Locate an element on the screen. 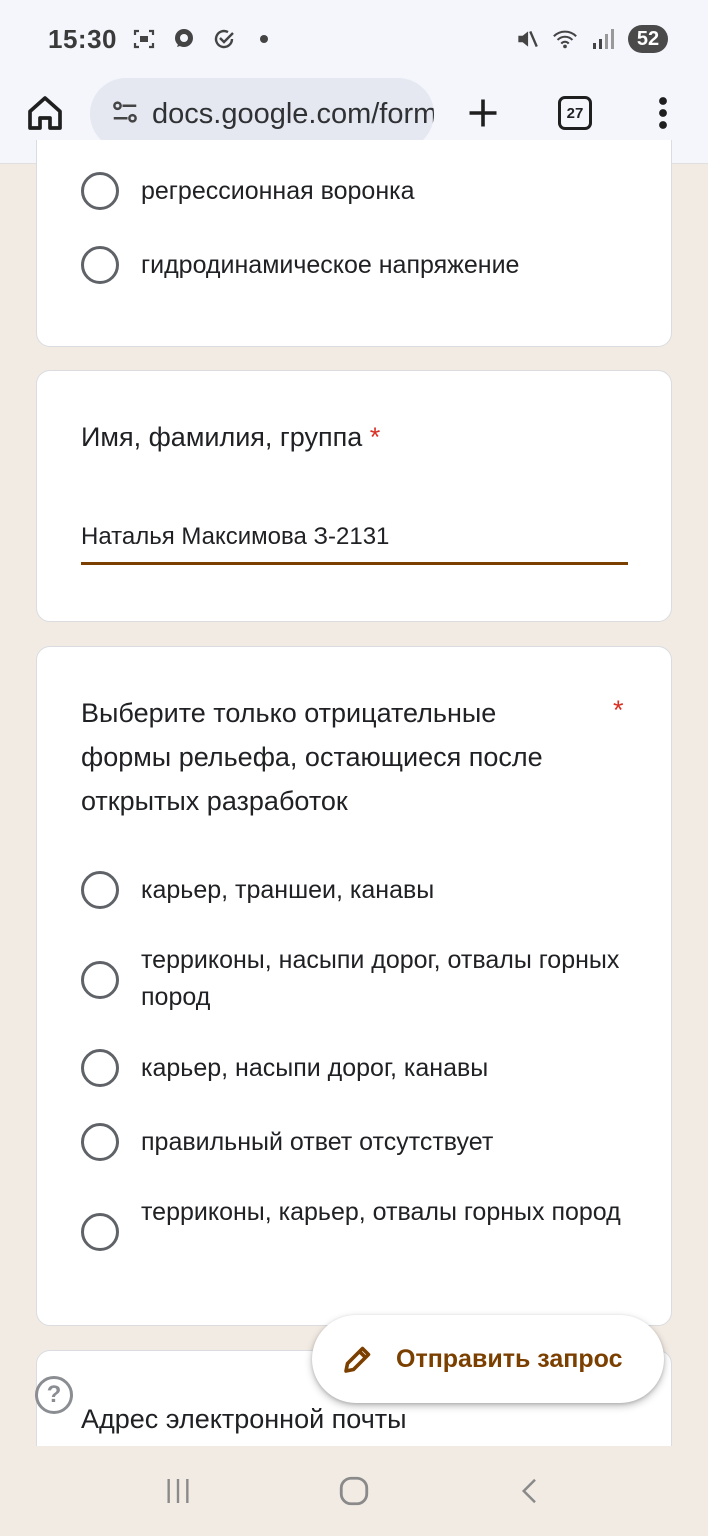  status-time: 15:30 is located at coordinates (82, 38).